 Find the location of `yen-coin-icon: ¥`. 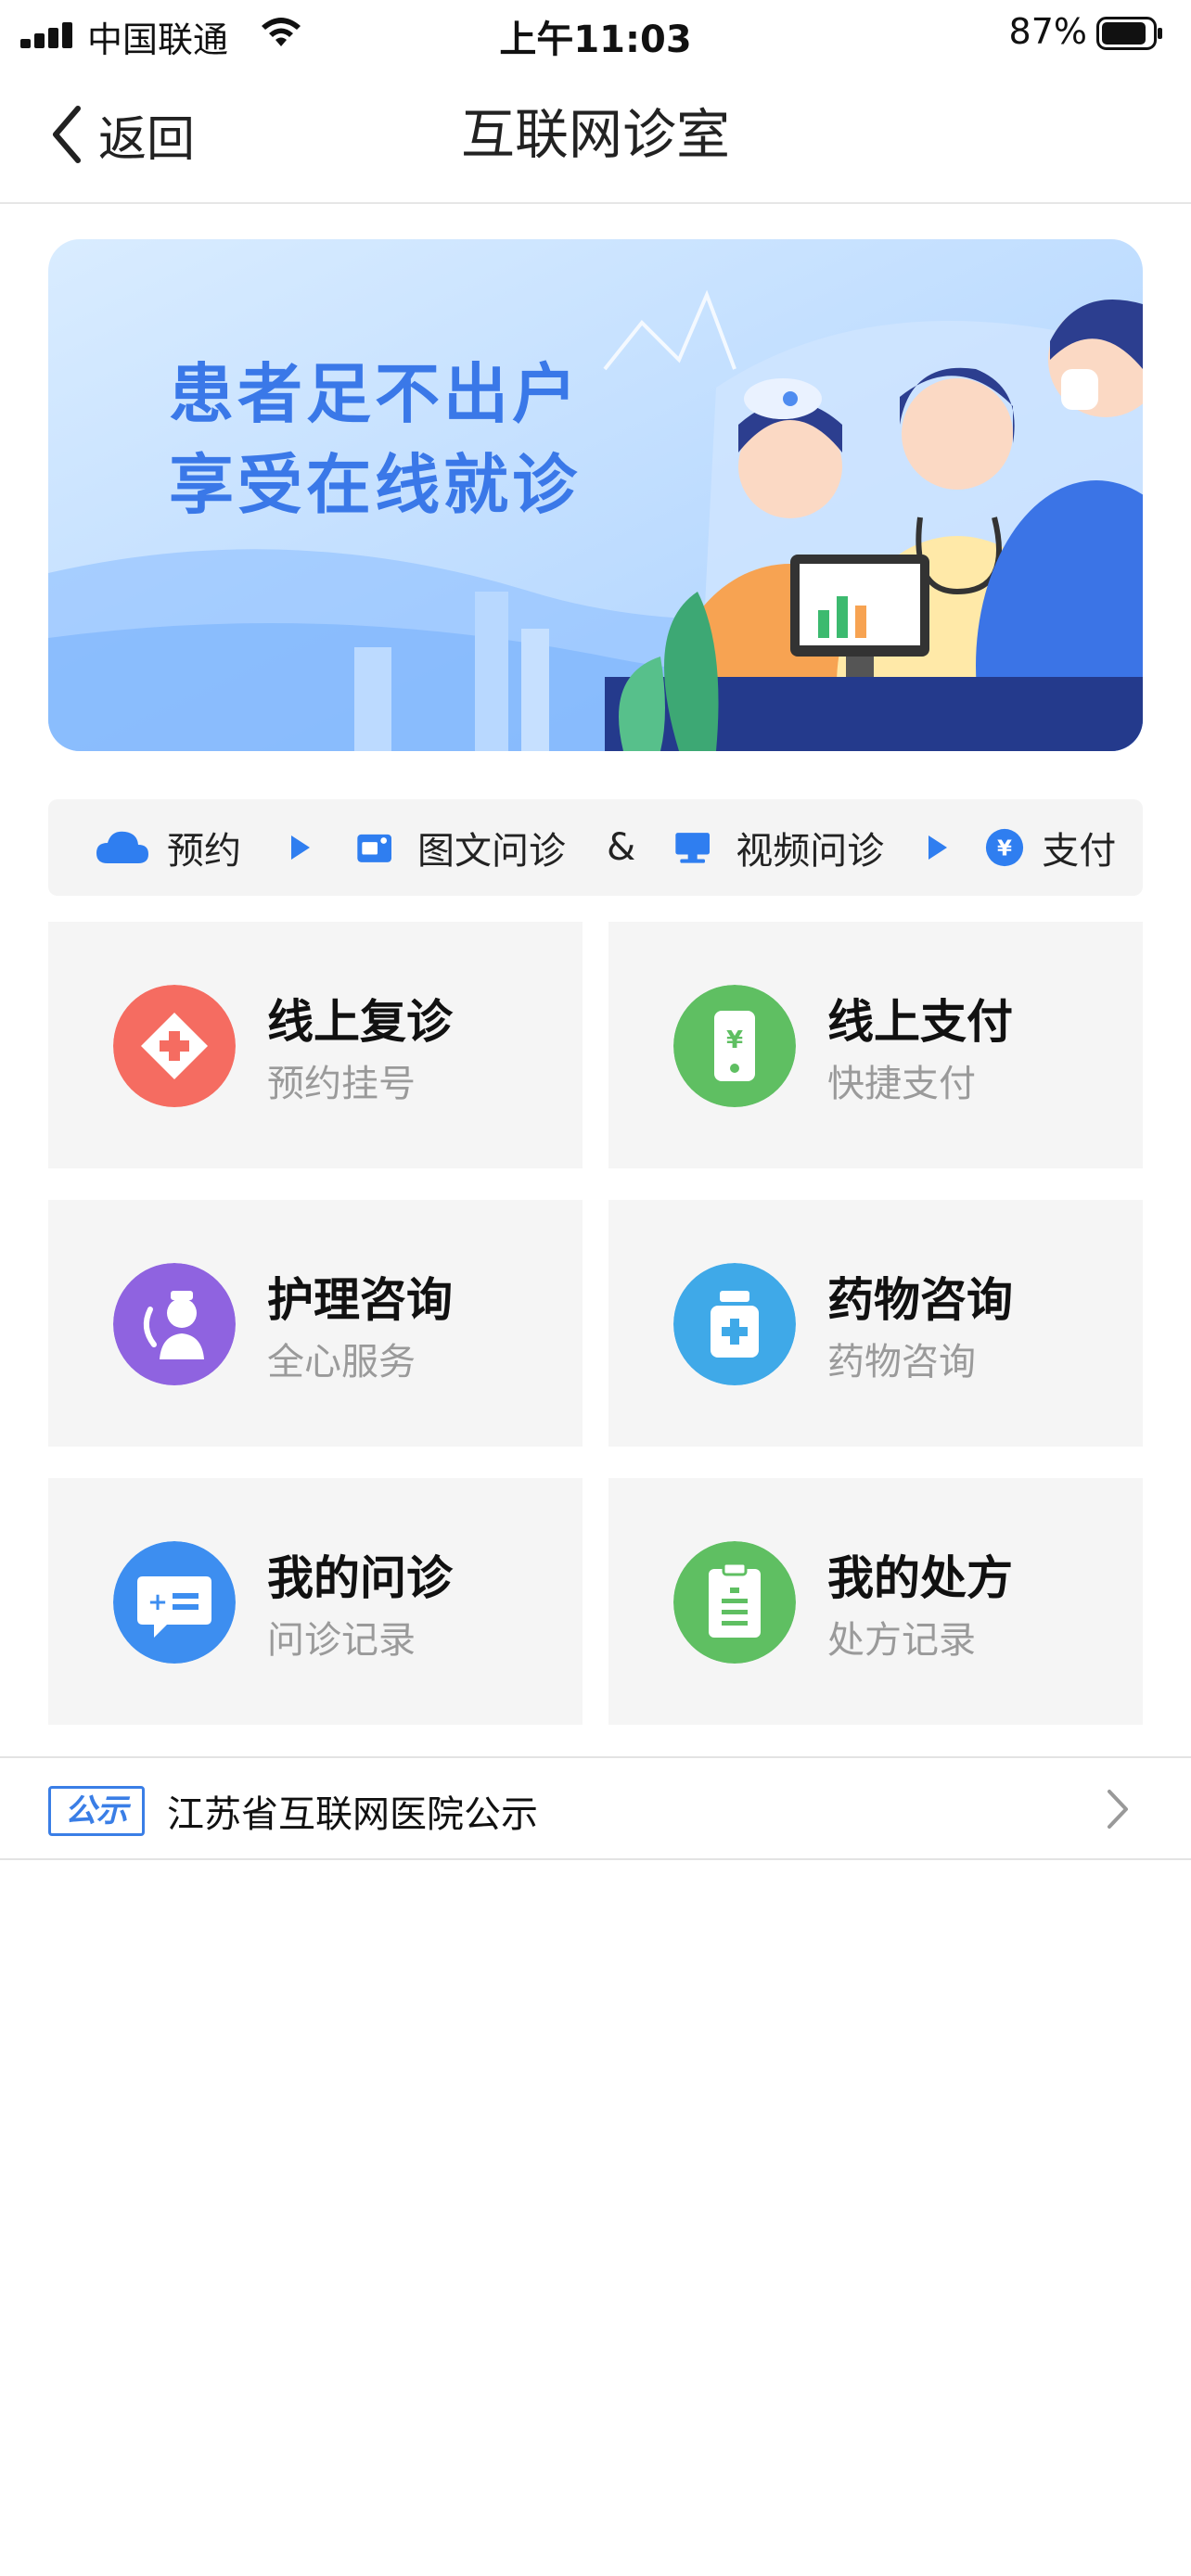

yen-coin-icon: ¥ is located at coordinates (1005, 847).